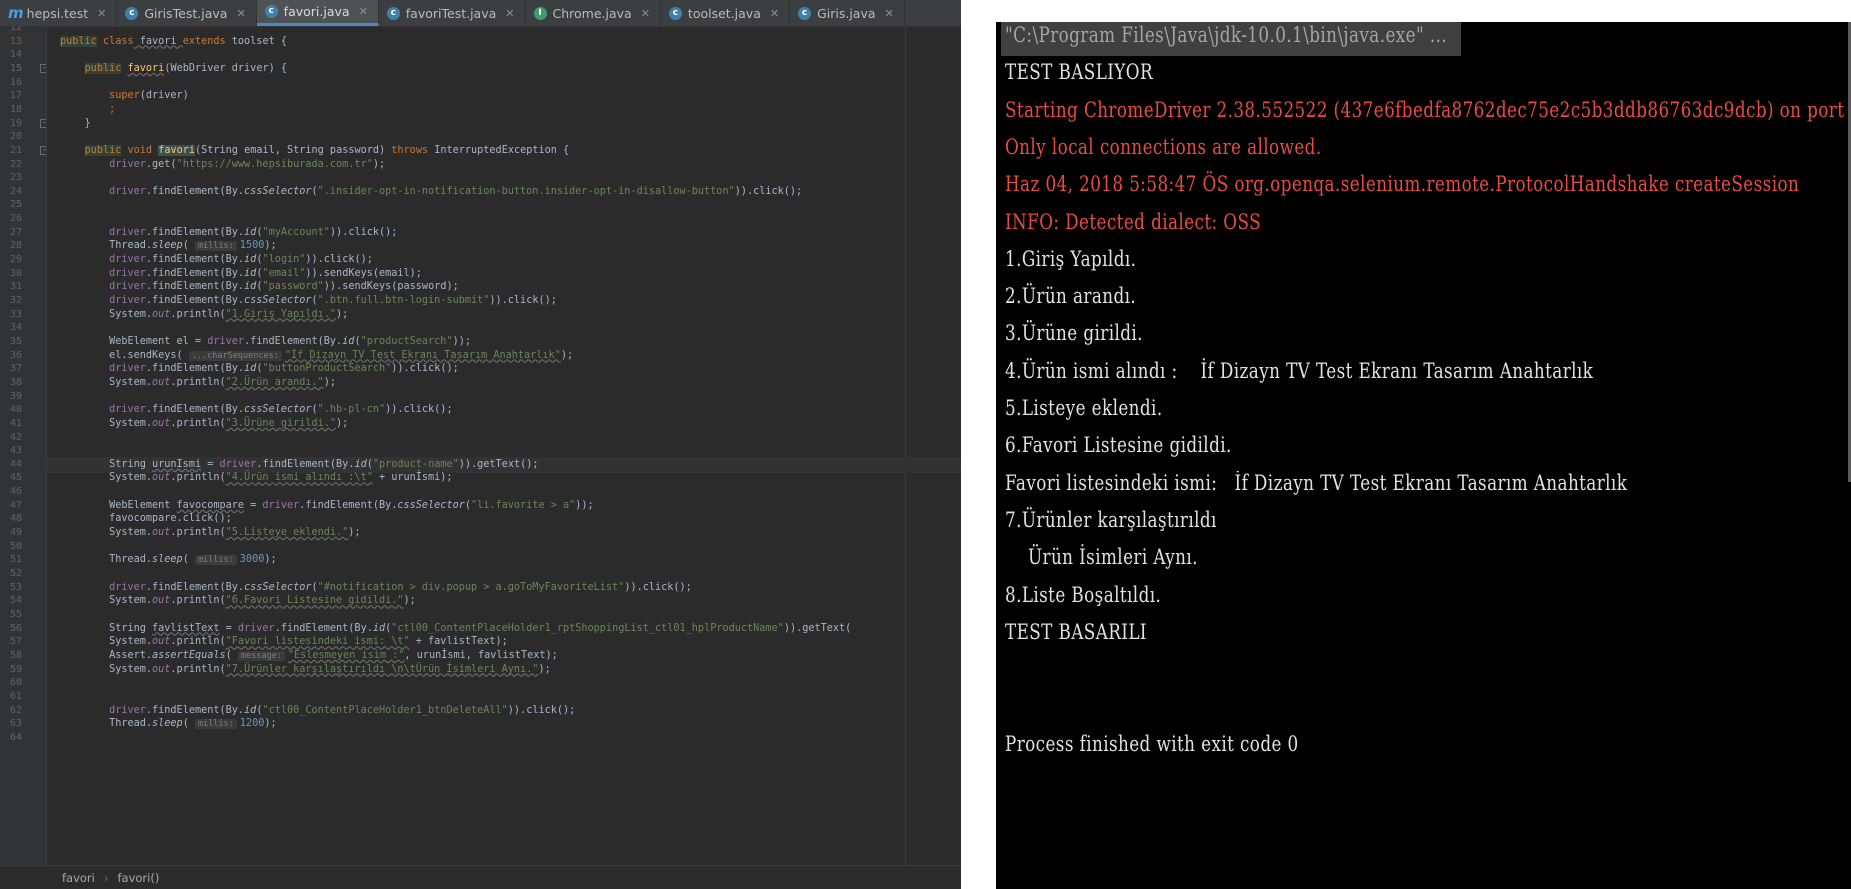 The image size is (1851, 889). What do you see at coordinates (1118, 445) in the screenshot?
I see `console-line: 6.Favori Listesine gidildi.` at bounding box center [1118, 445].